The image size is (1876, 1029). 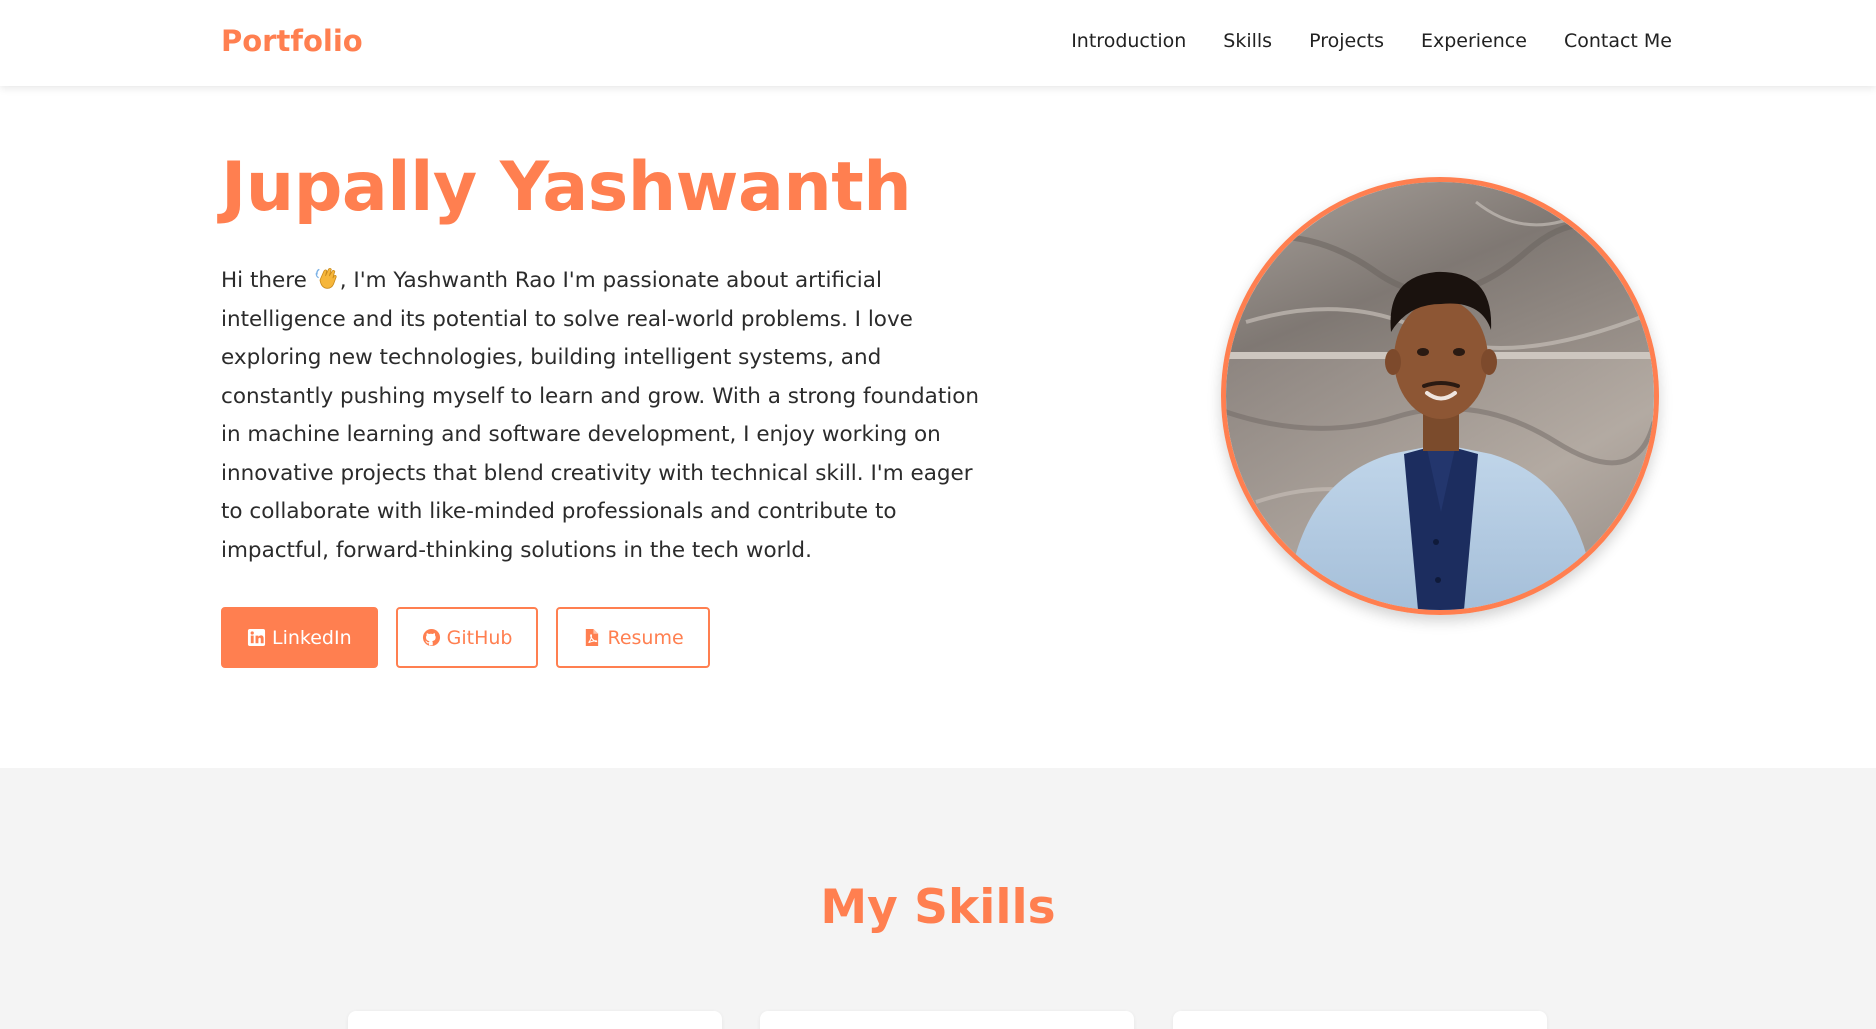 I want to click on nav-link-contact-me: Contact Me, so click(x=1618, y=41).